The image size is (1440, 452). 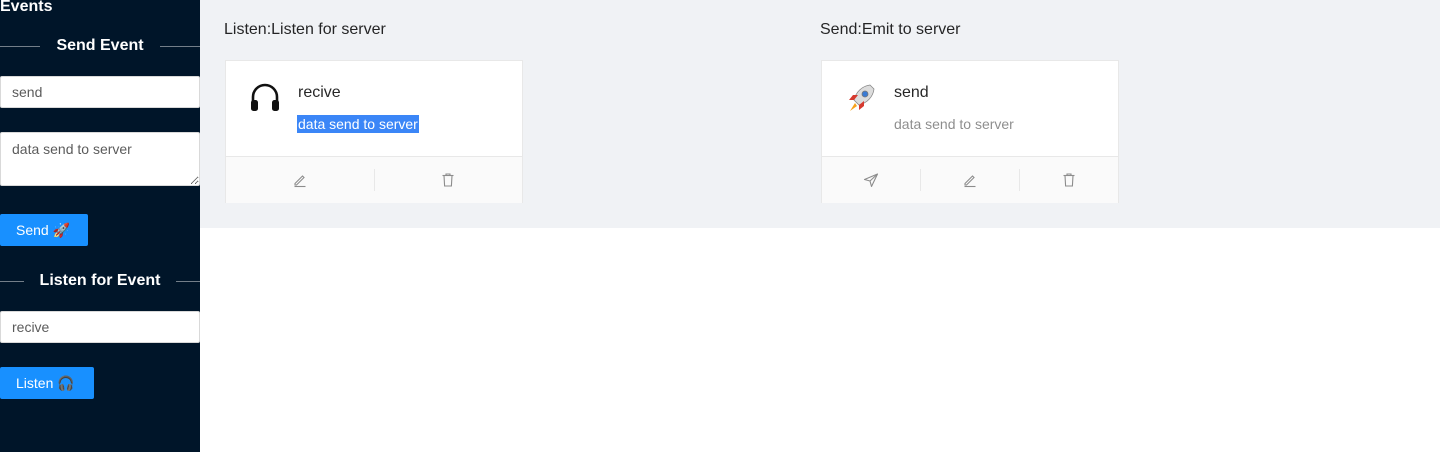 I want to click on card-body: send data send to server, so click(x=970, y=108).